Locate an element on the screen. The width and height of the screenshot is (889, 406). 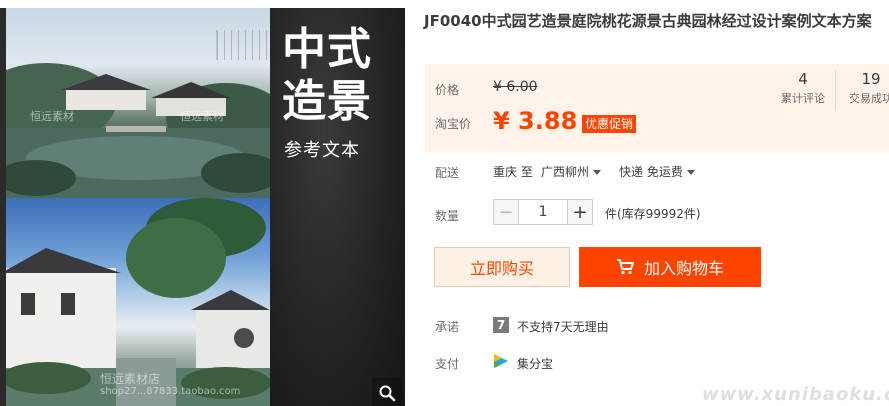
quantity-label: 数量 is located at coordinates (447, 216).